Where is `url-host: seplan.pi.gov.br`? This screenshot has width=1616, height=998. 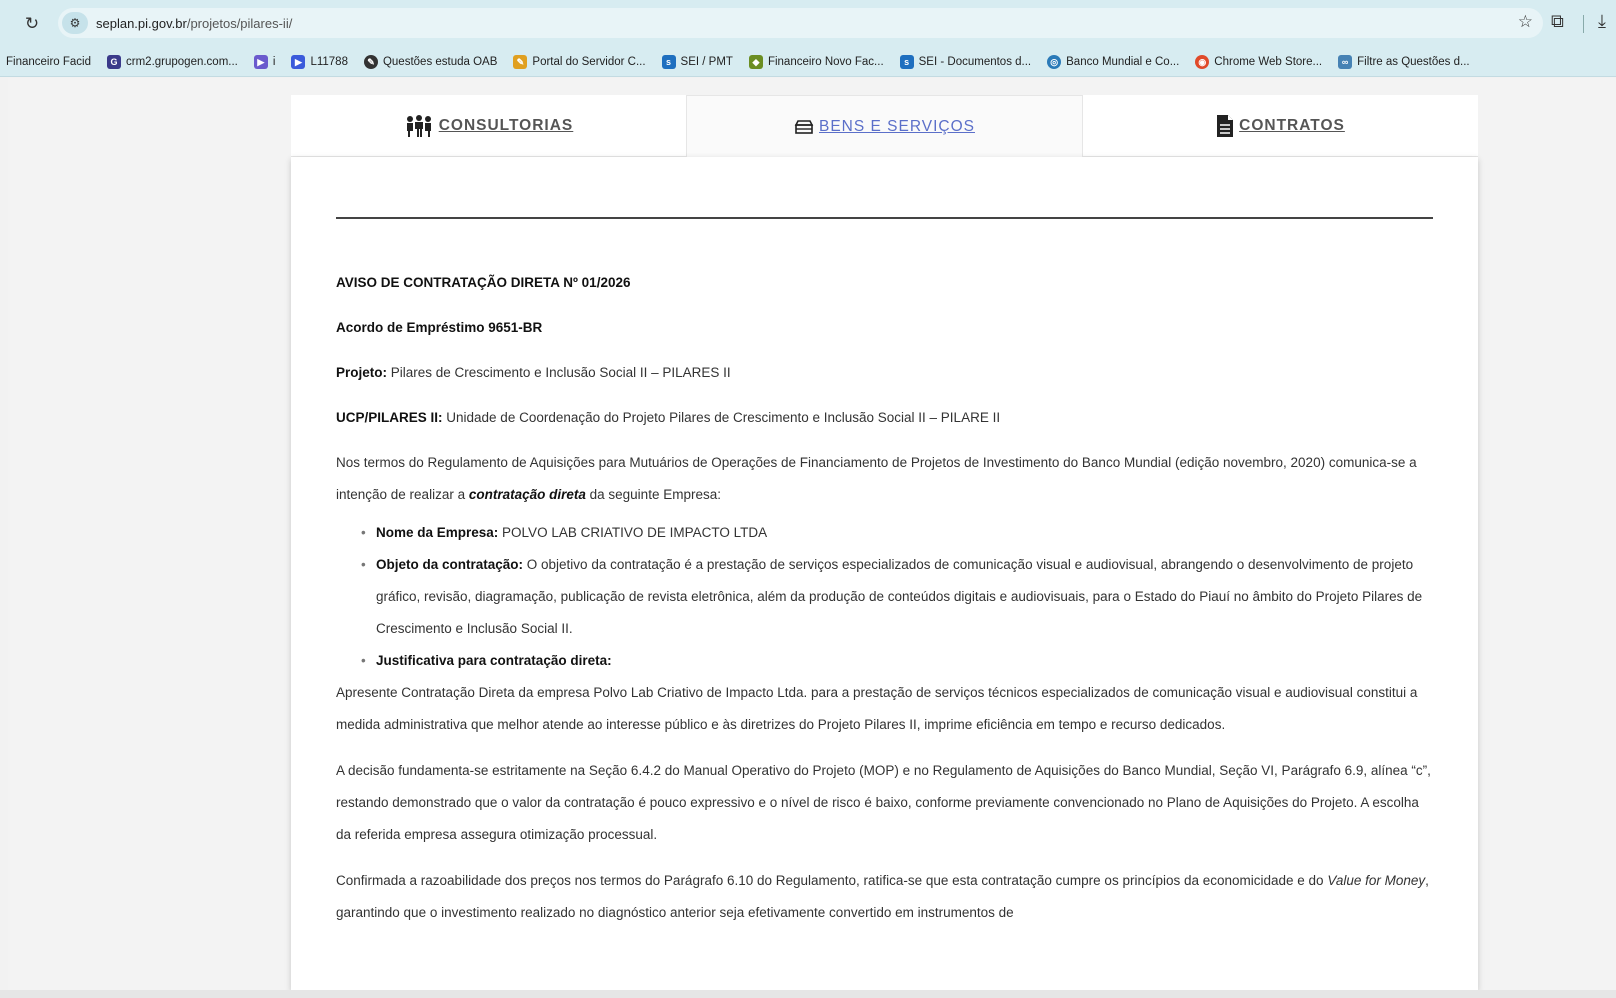
url-host: seplan.pi.gov.br is located at coordinates (141, 23).